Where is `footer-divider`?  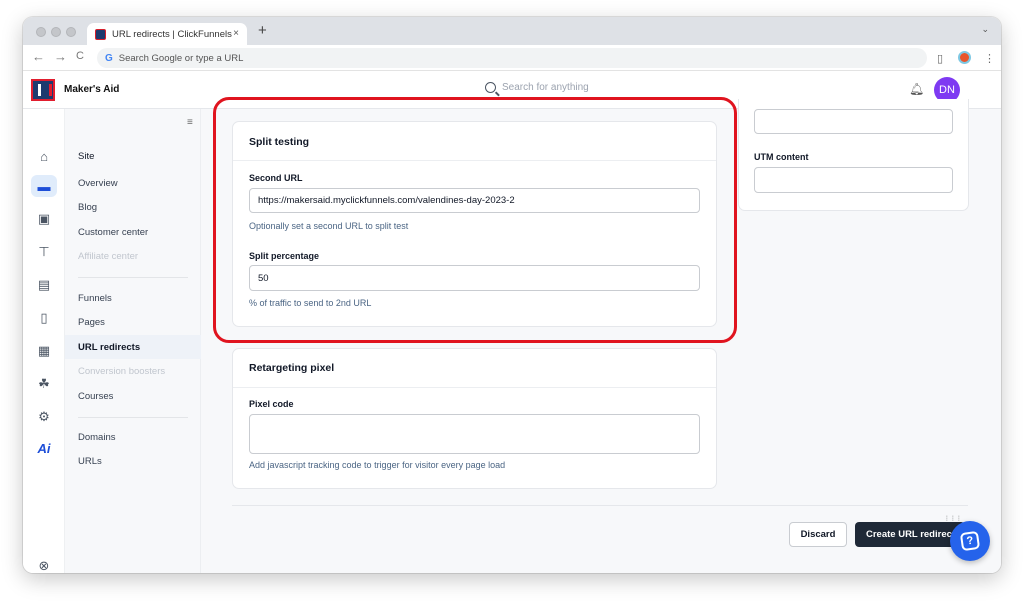 footer-divider is located at coordinates (600, 505).